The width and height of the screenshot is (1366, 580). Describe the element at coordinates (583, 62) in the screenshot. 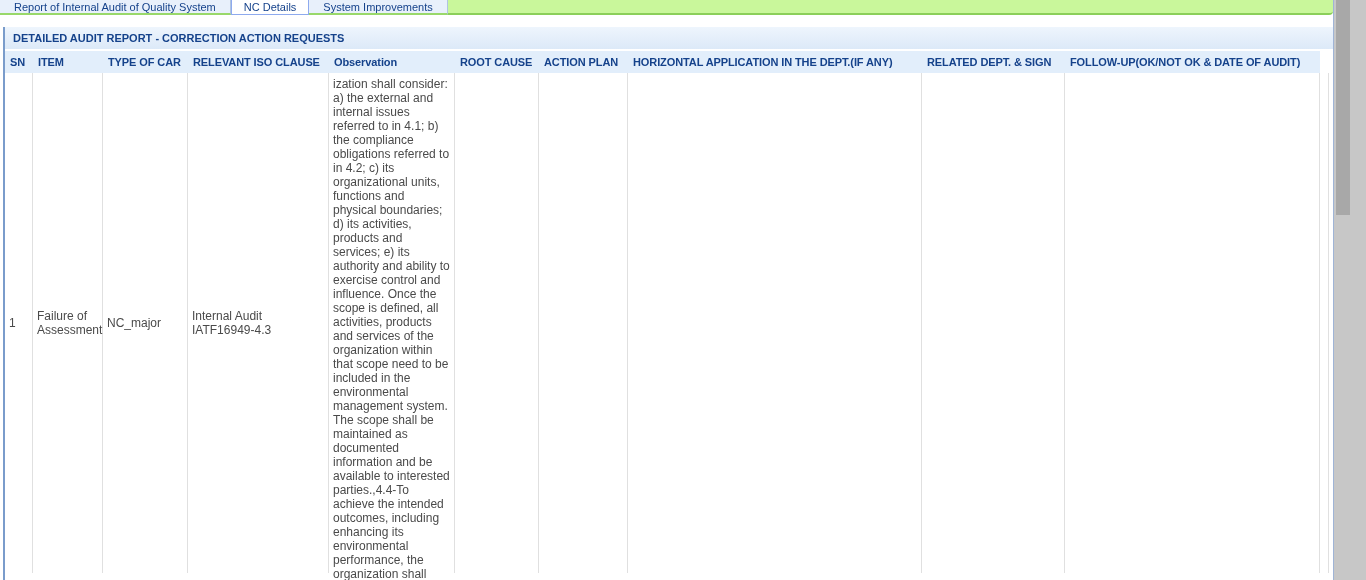

I see `column-header: ACTION PLAN` at that location.